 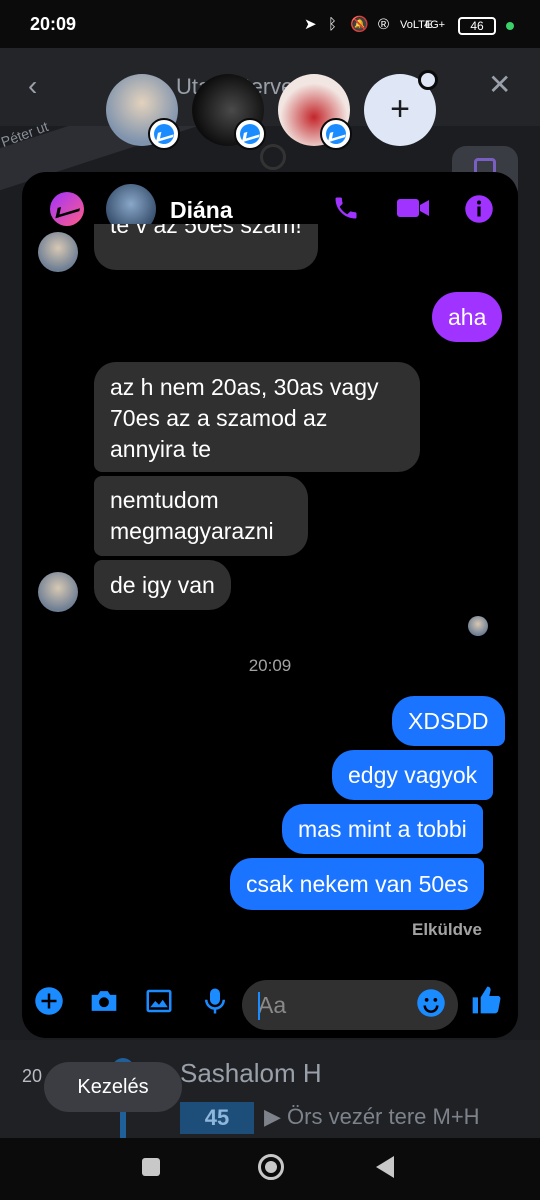 What do you see at coordinates (32, 1076) in the screenshot?
I see `departure-time: 20` at bounding box center [32, 1076].